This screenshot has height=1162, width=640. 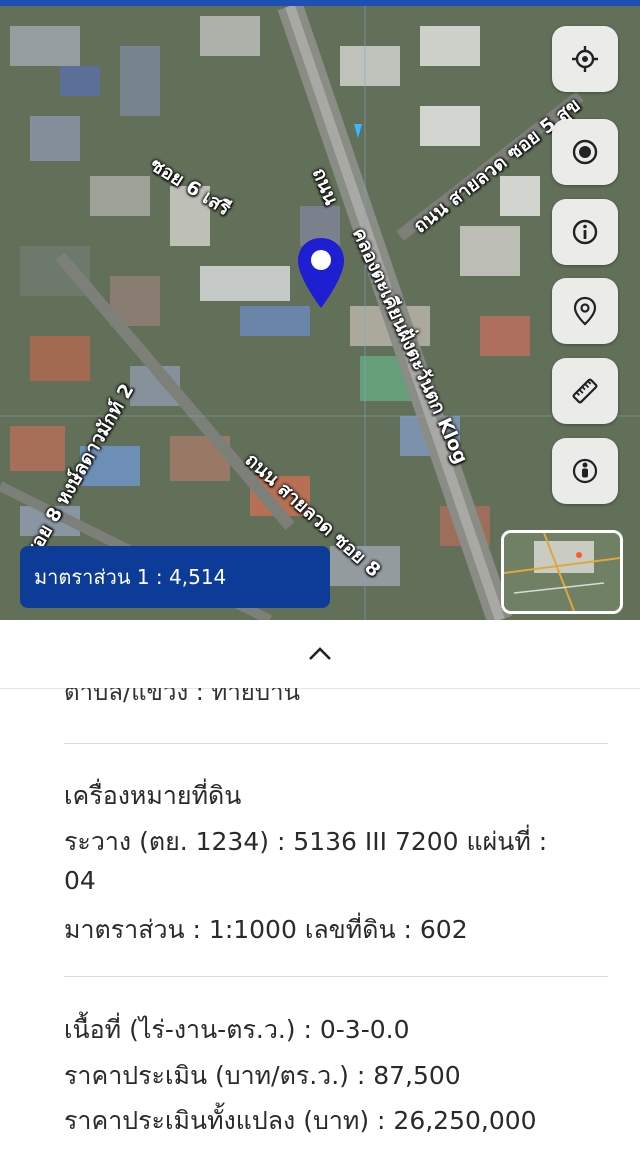 What do you see at coordinates (266, 929) in the screenshot?
I see `scale-parcel-line: มาตราส่วน : 1:1000 เลขที่ดิน : 602` at bounding box center [266, 929].